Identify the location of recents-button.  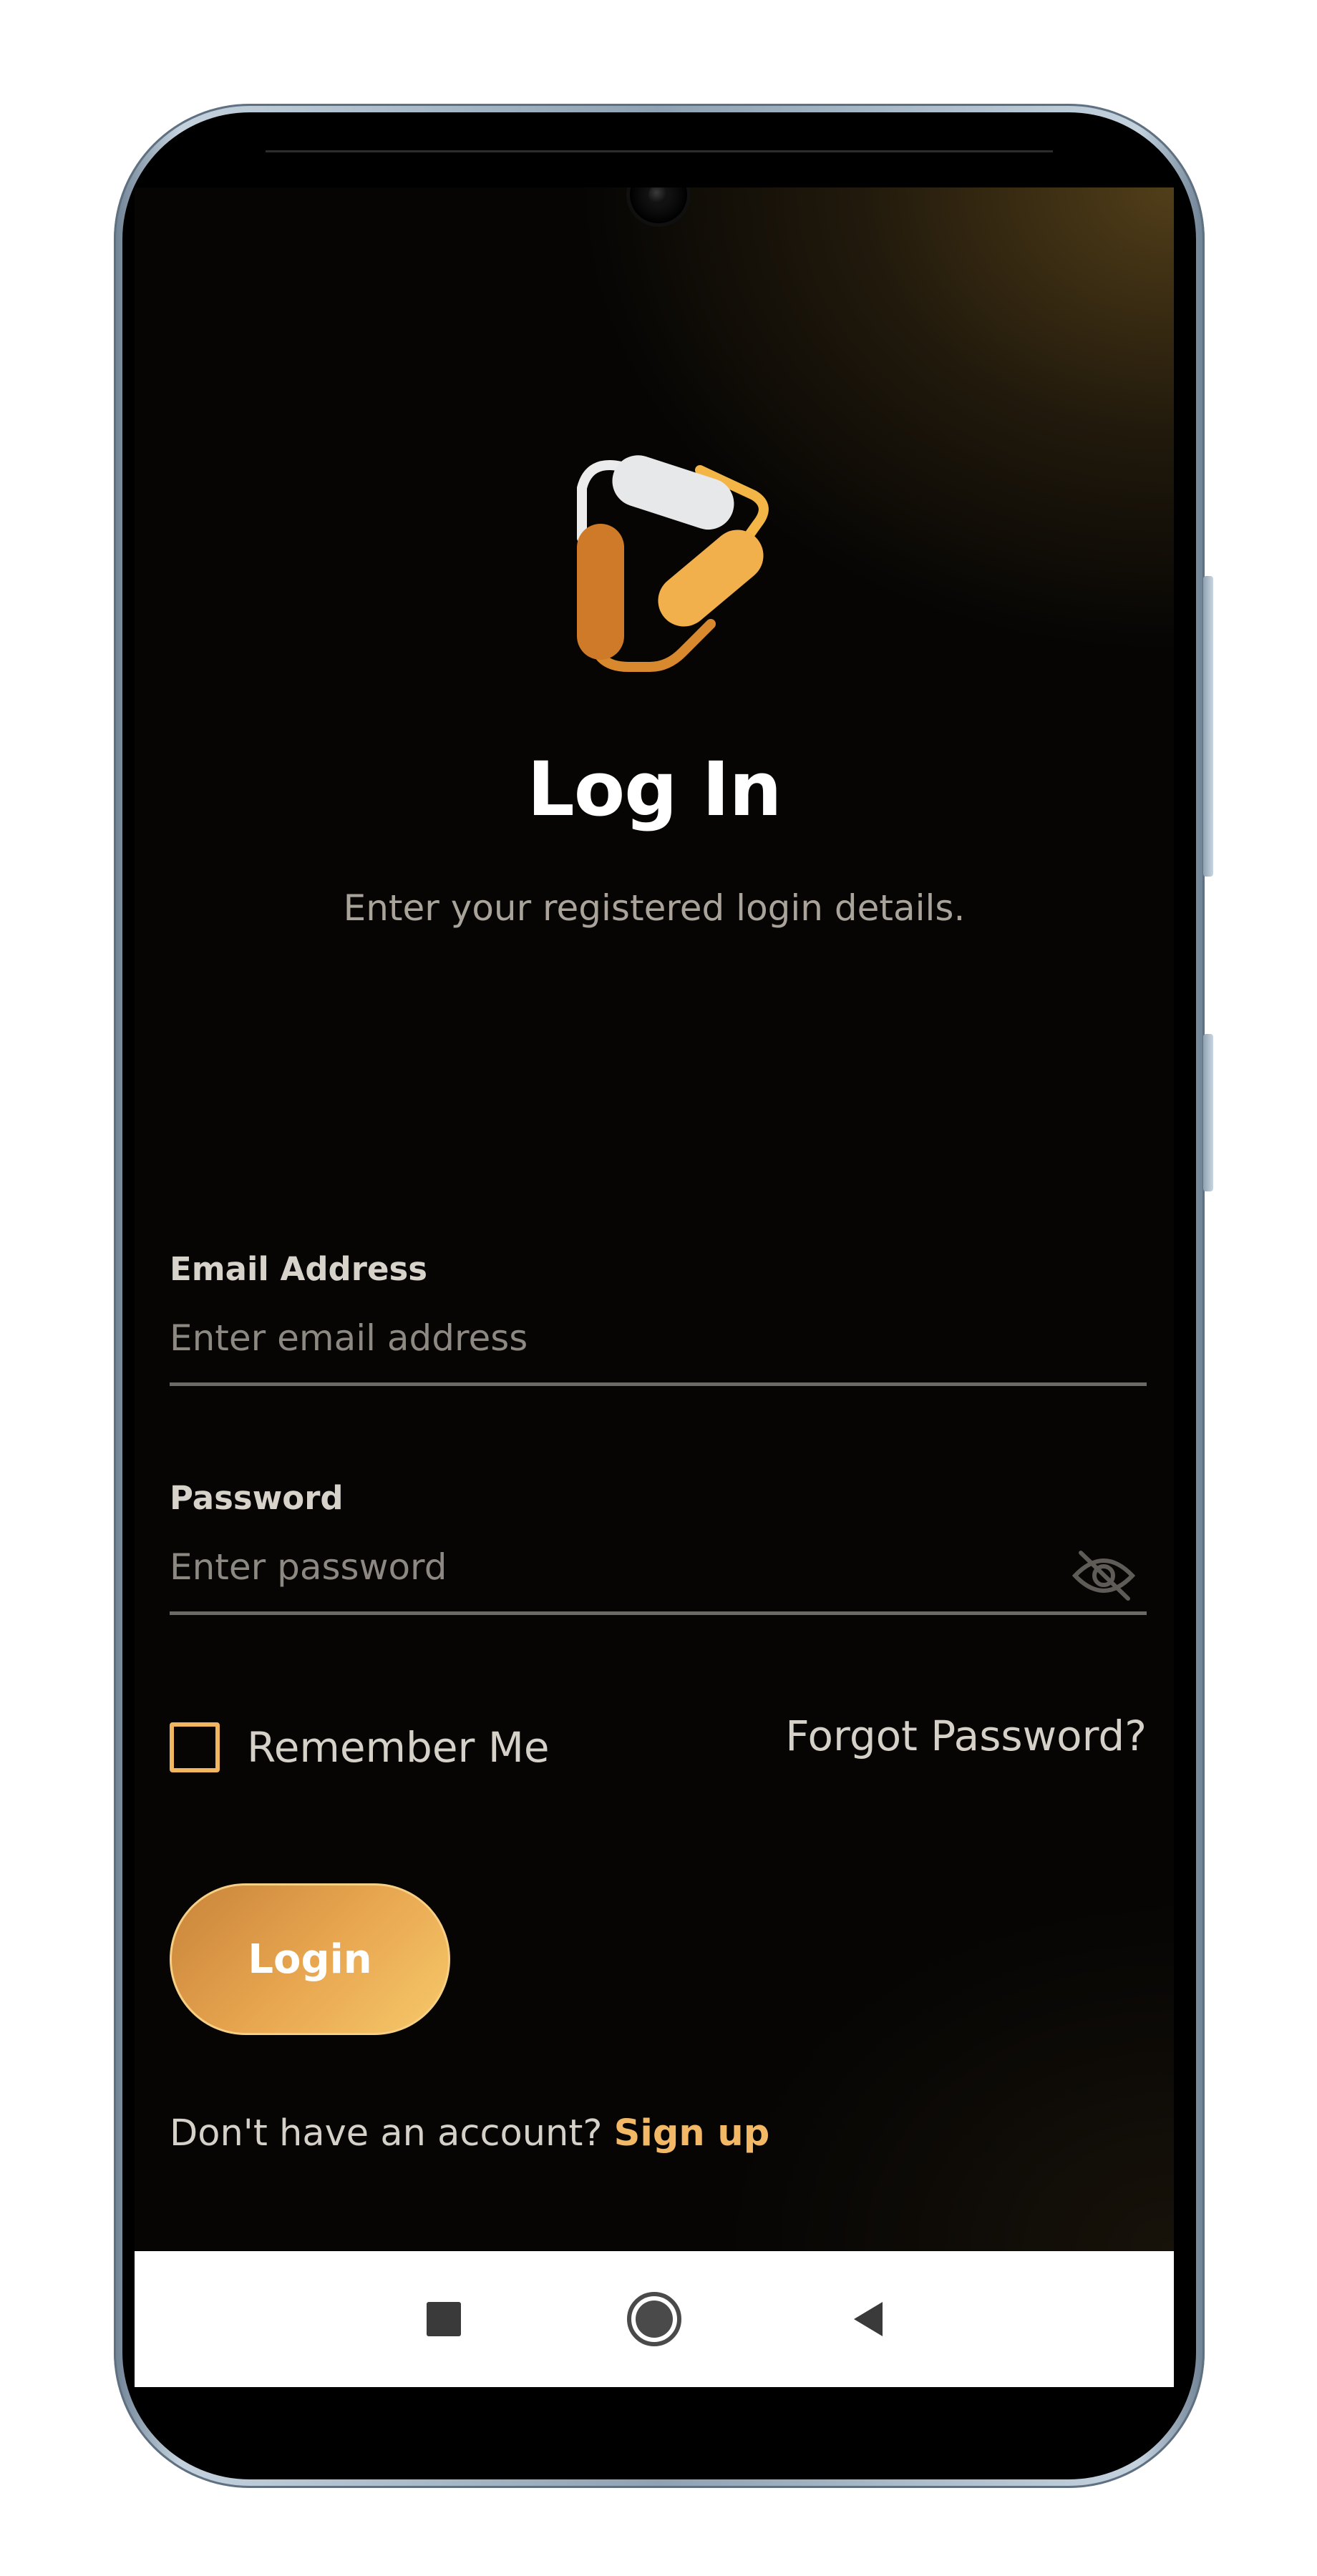
(444, 2319).